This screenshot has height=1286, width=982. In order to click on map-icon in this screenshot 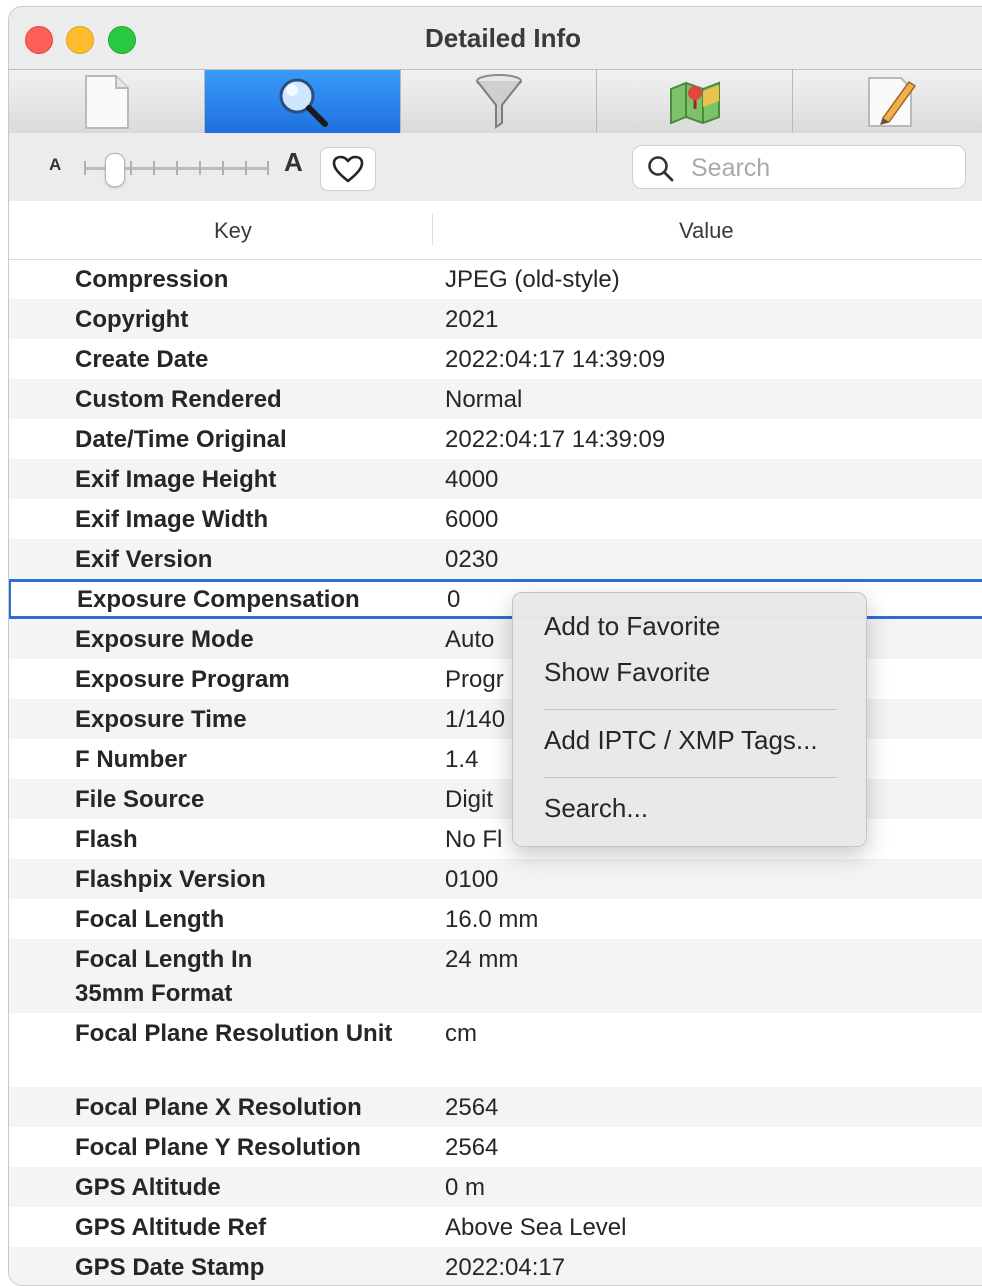, I will do `click(694, 103)`.